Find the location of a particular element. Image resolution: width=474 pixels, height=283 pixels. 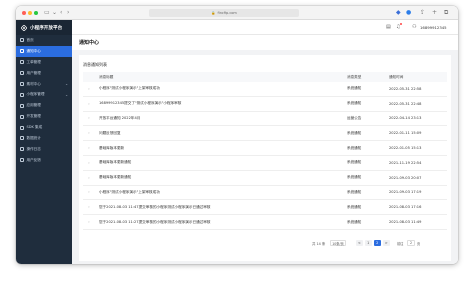

sidebar-item: 工单管理 is located at coordinates (44, 62).